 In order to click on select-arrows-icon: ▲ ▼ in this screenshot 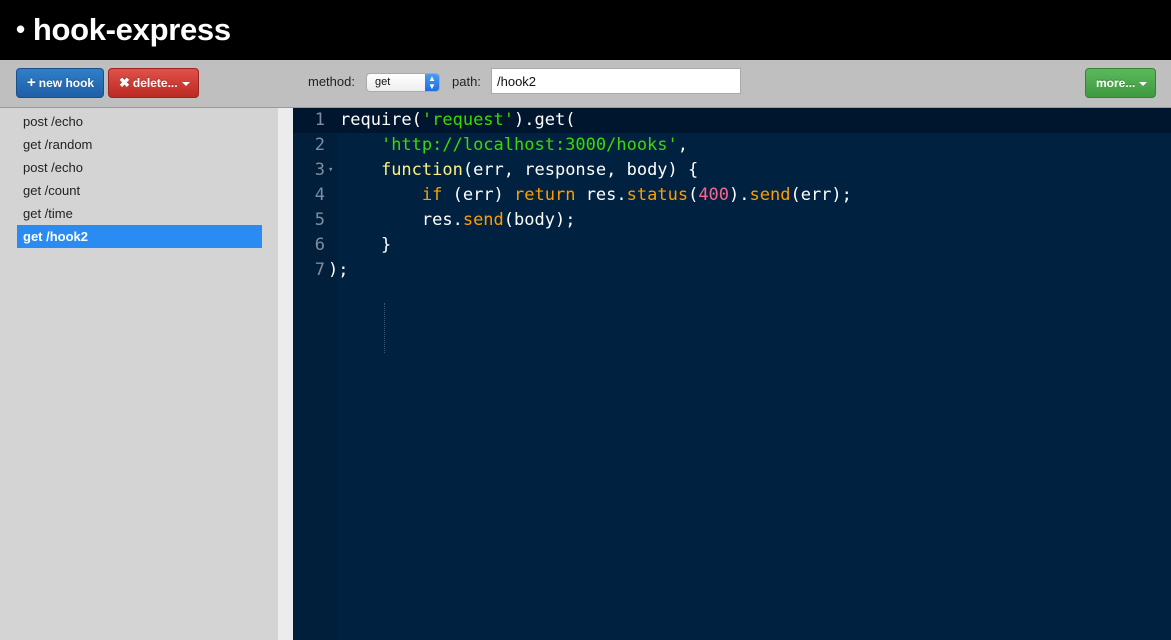, I will do `click(432, 82)`.